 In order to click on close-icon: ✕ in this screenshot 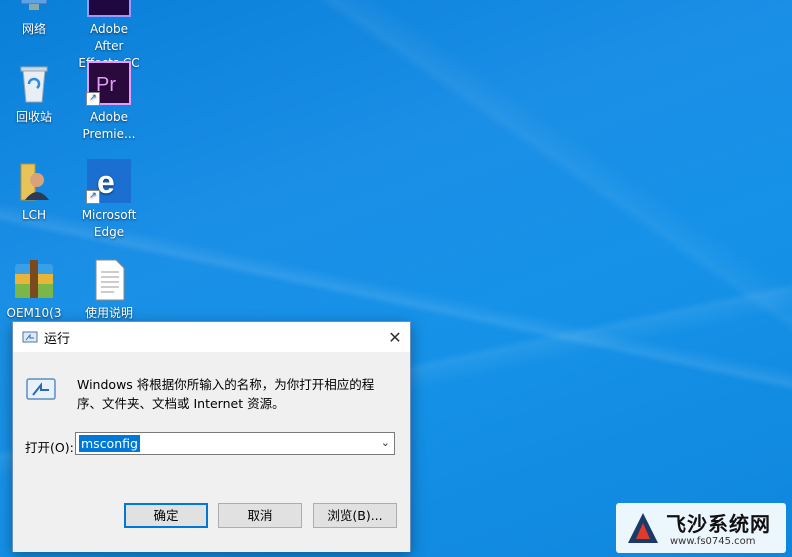, I will do `click(395, 337)`.